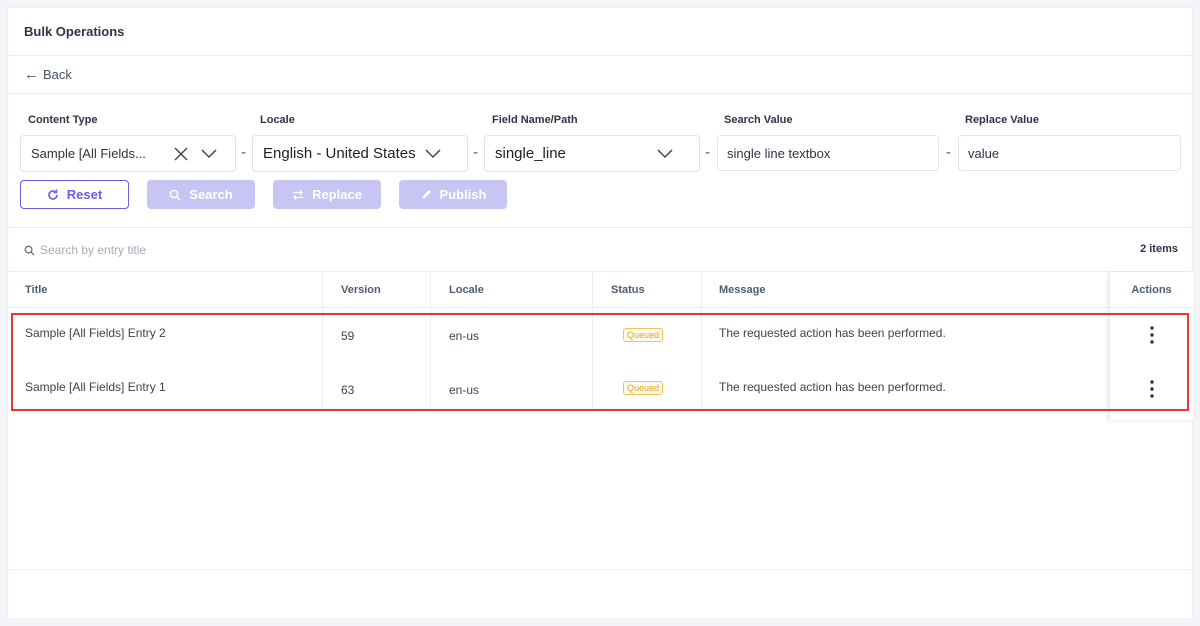 The height and width of the screenshot is (626, 1200). What do you see at coordinates (1159, 249) in the screenshot?
I see `item-count: 2 items` at bounding box center [1159, 249].